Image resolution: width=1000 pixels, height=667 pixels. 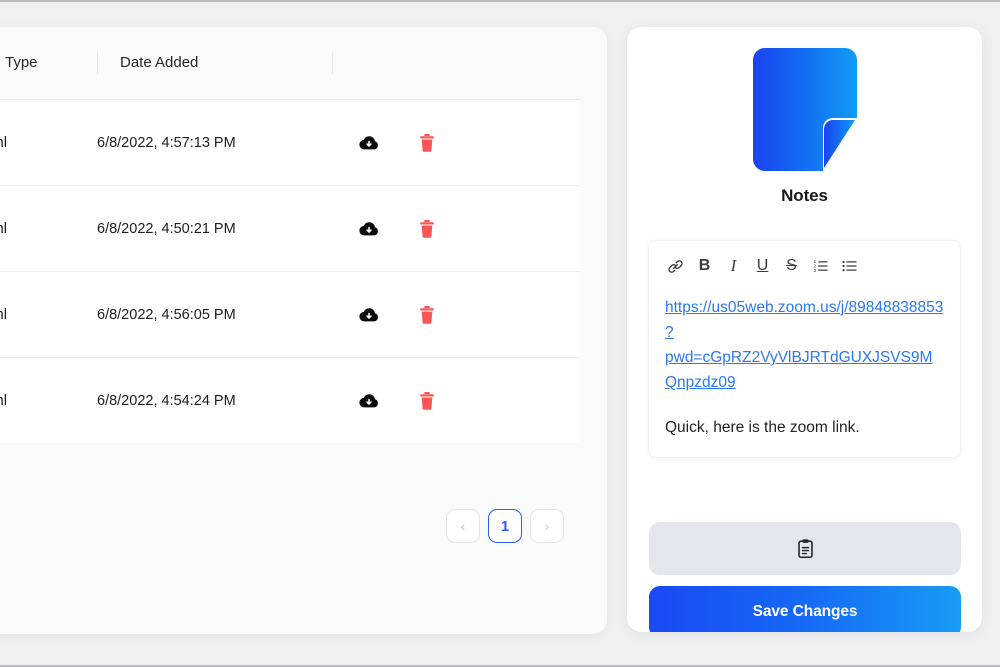 I want to click on table-row: Xml 6/8/2022, 4:57:13 PM, so click(x=290, y=142).